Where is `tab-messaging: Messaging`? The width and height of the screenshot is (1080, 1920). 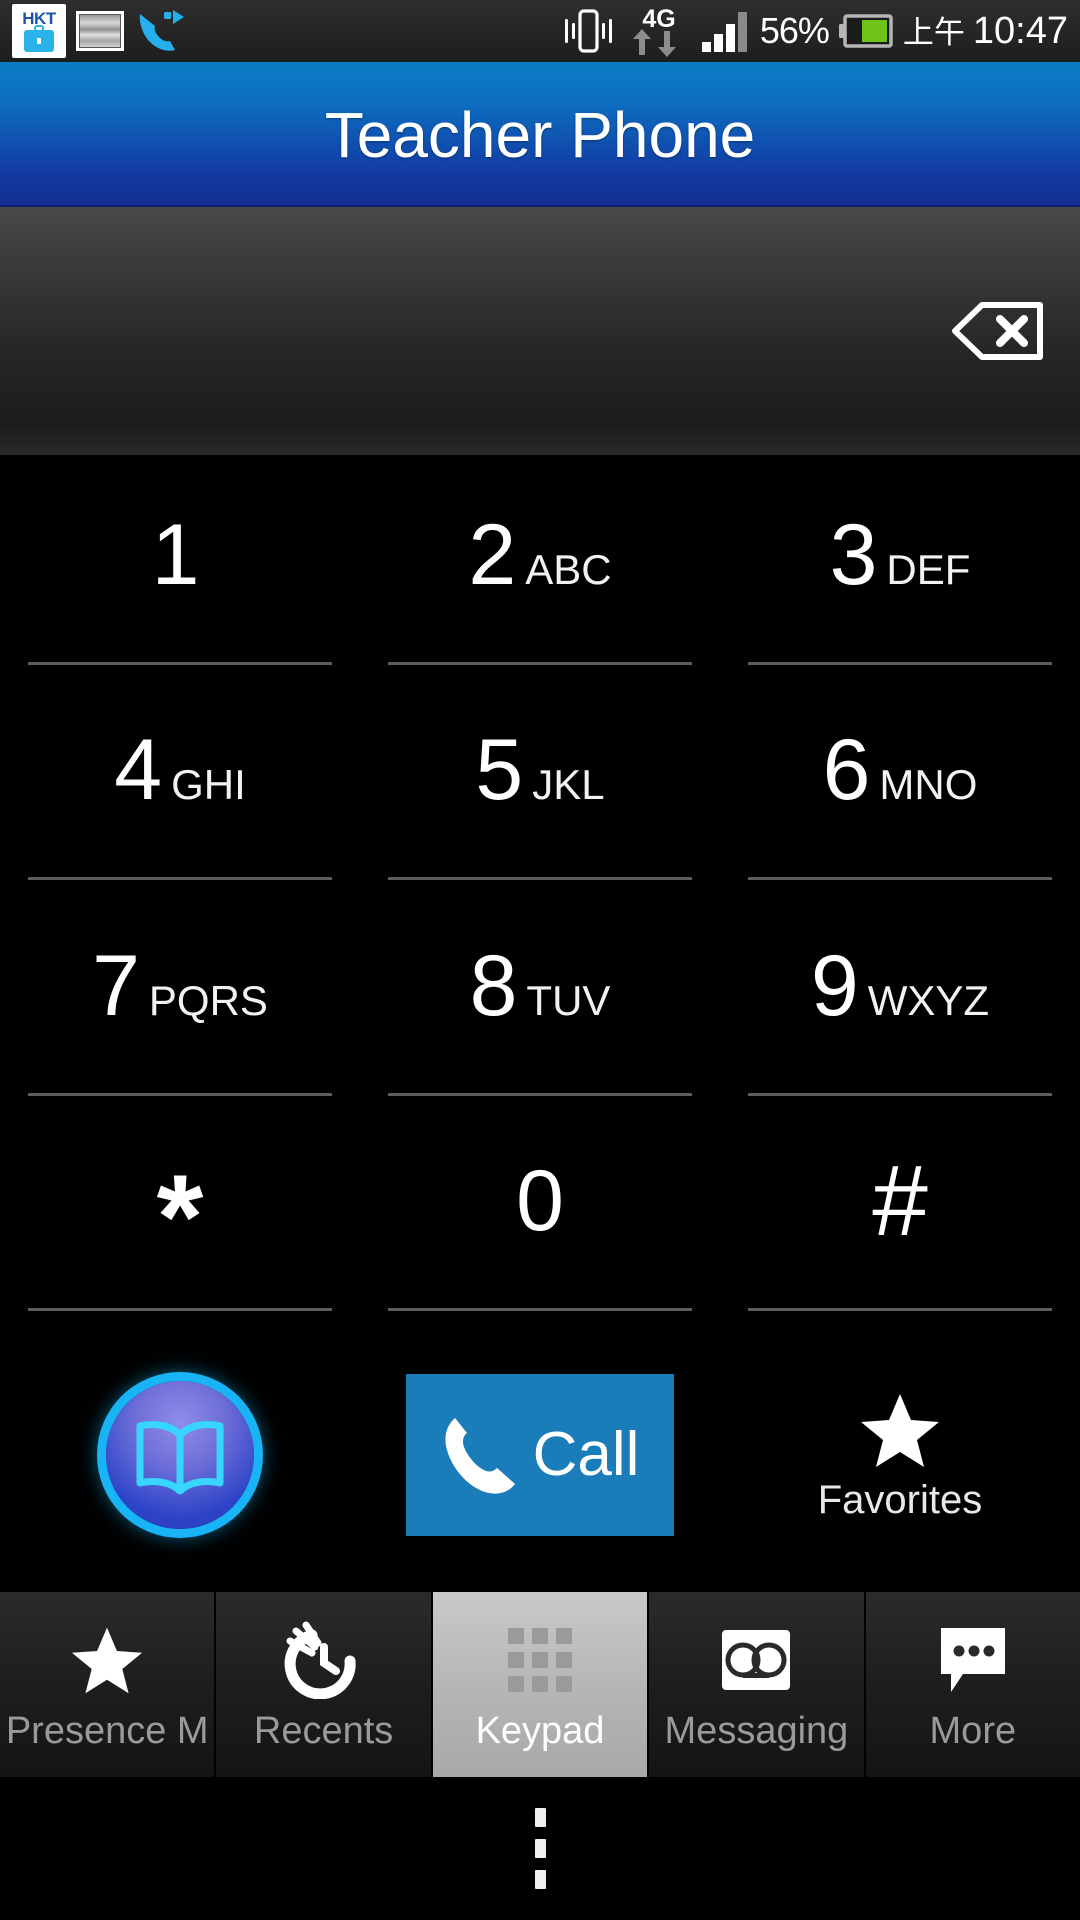
tab-messaging: Messaging is located at coordinates (757, 1684).